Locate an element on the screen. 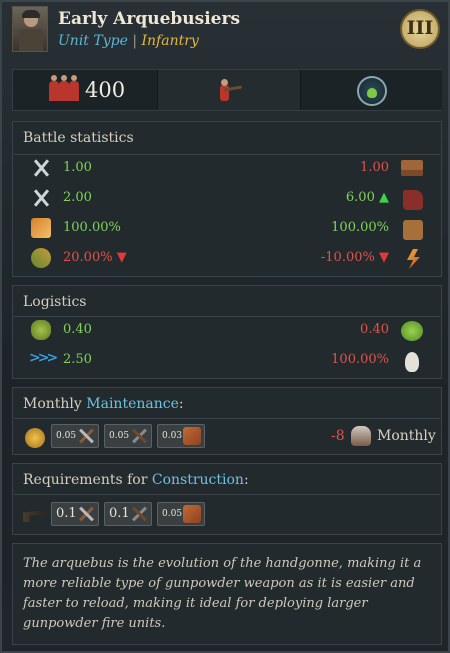 This screenshot has width=450, height=653. bolt-icon is located at coordinates (413, 259).